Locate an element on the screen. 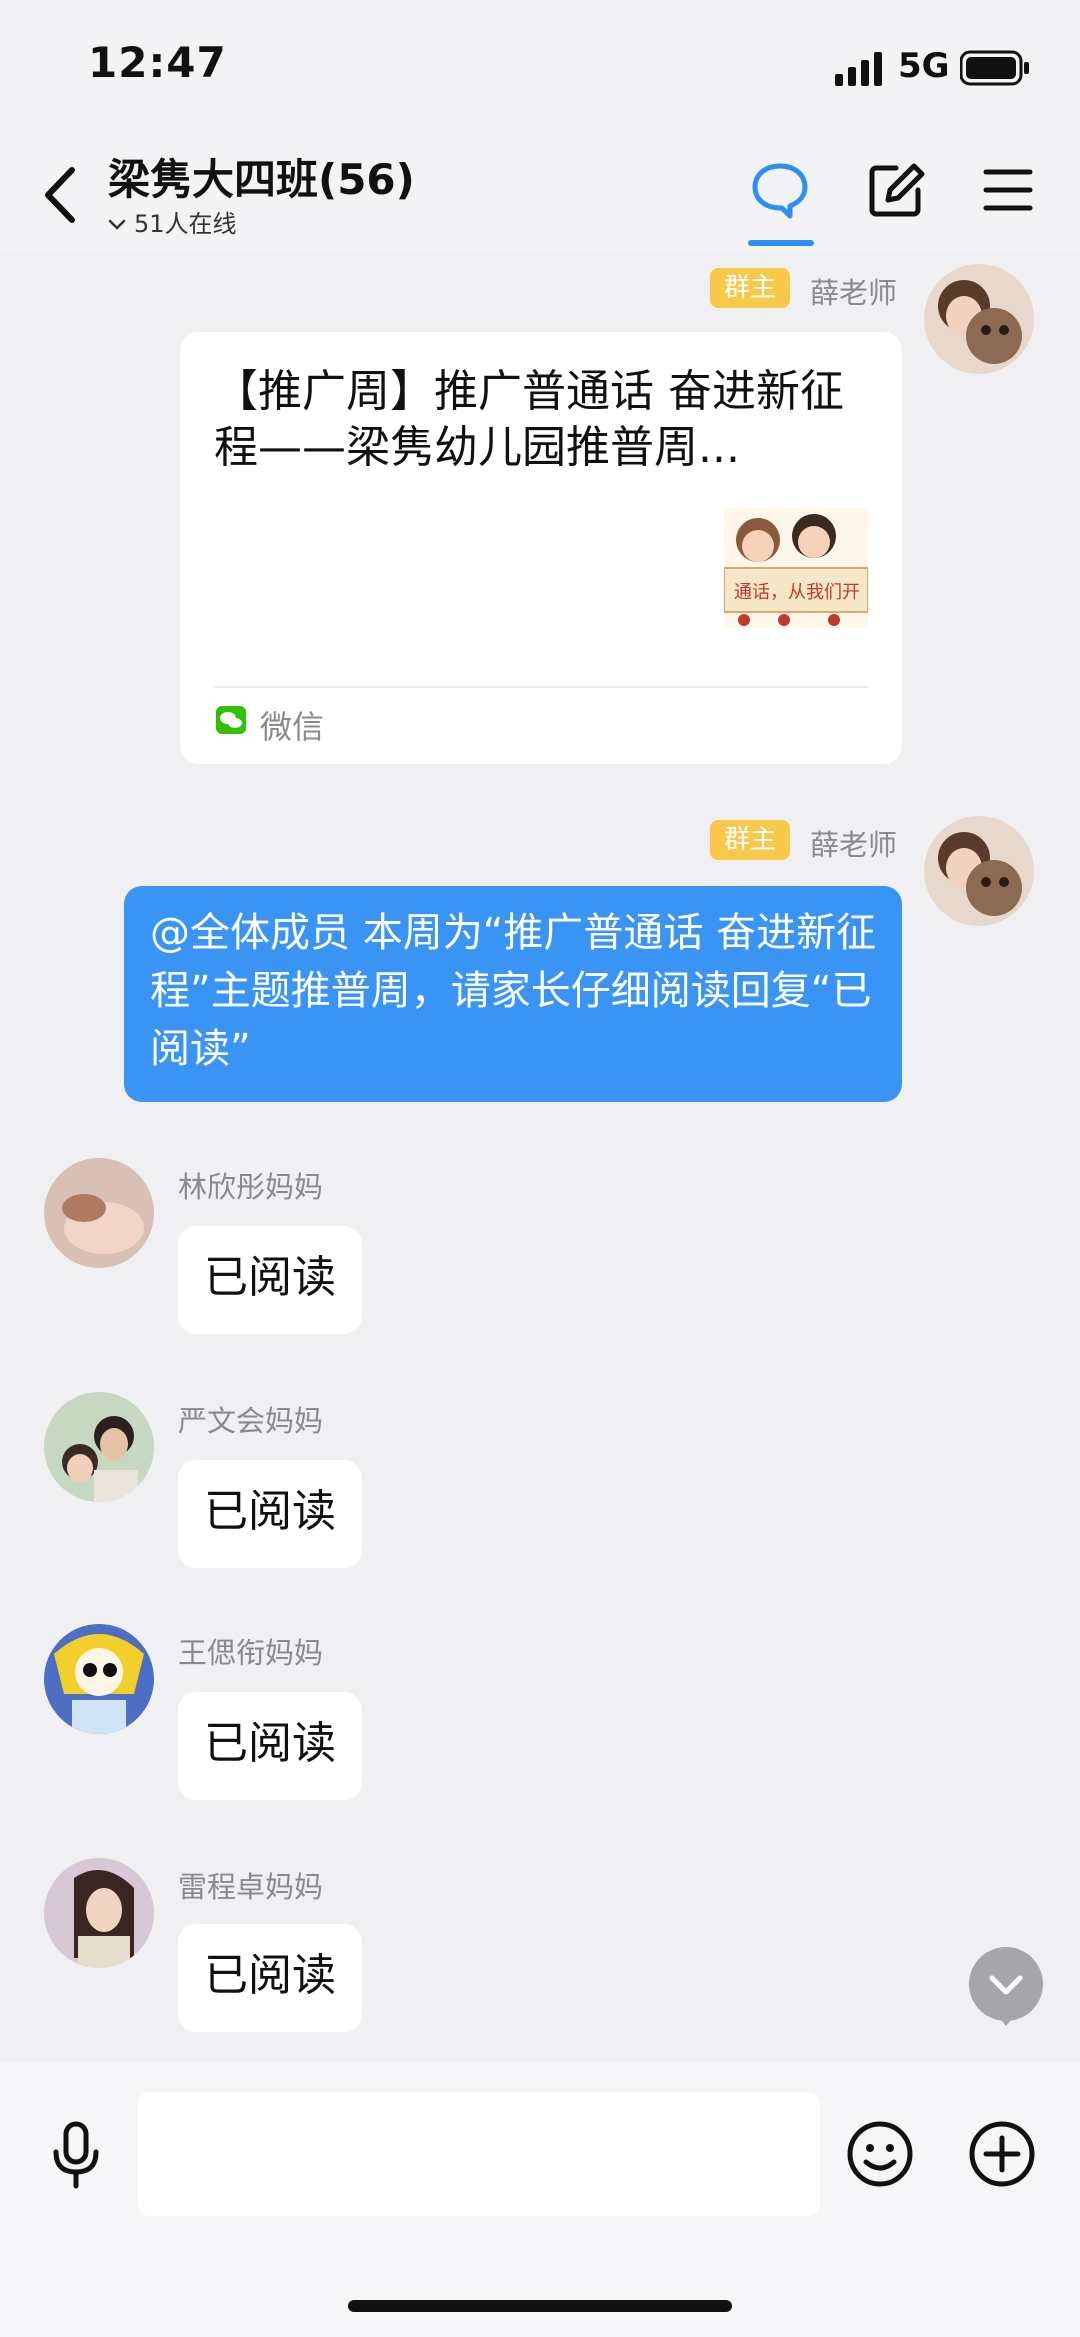 Image resolution: width=1080 pixels, height=2337 pixels. card-source: 微信 is located at coordinates (292, 727).